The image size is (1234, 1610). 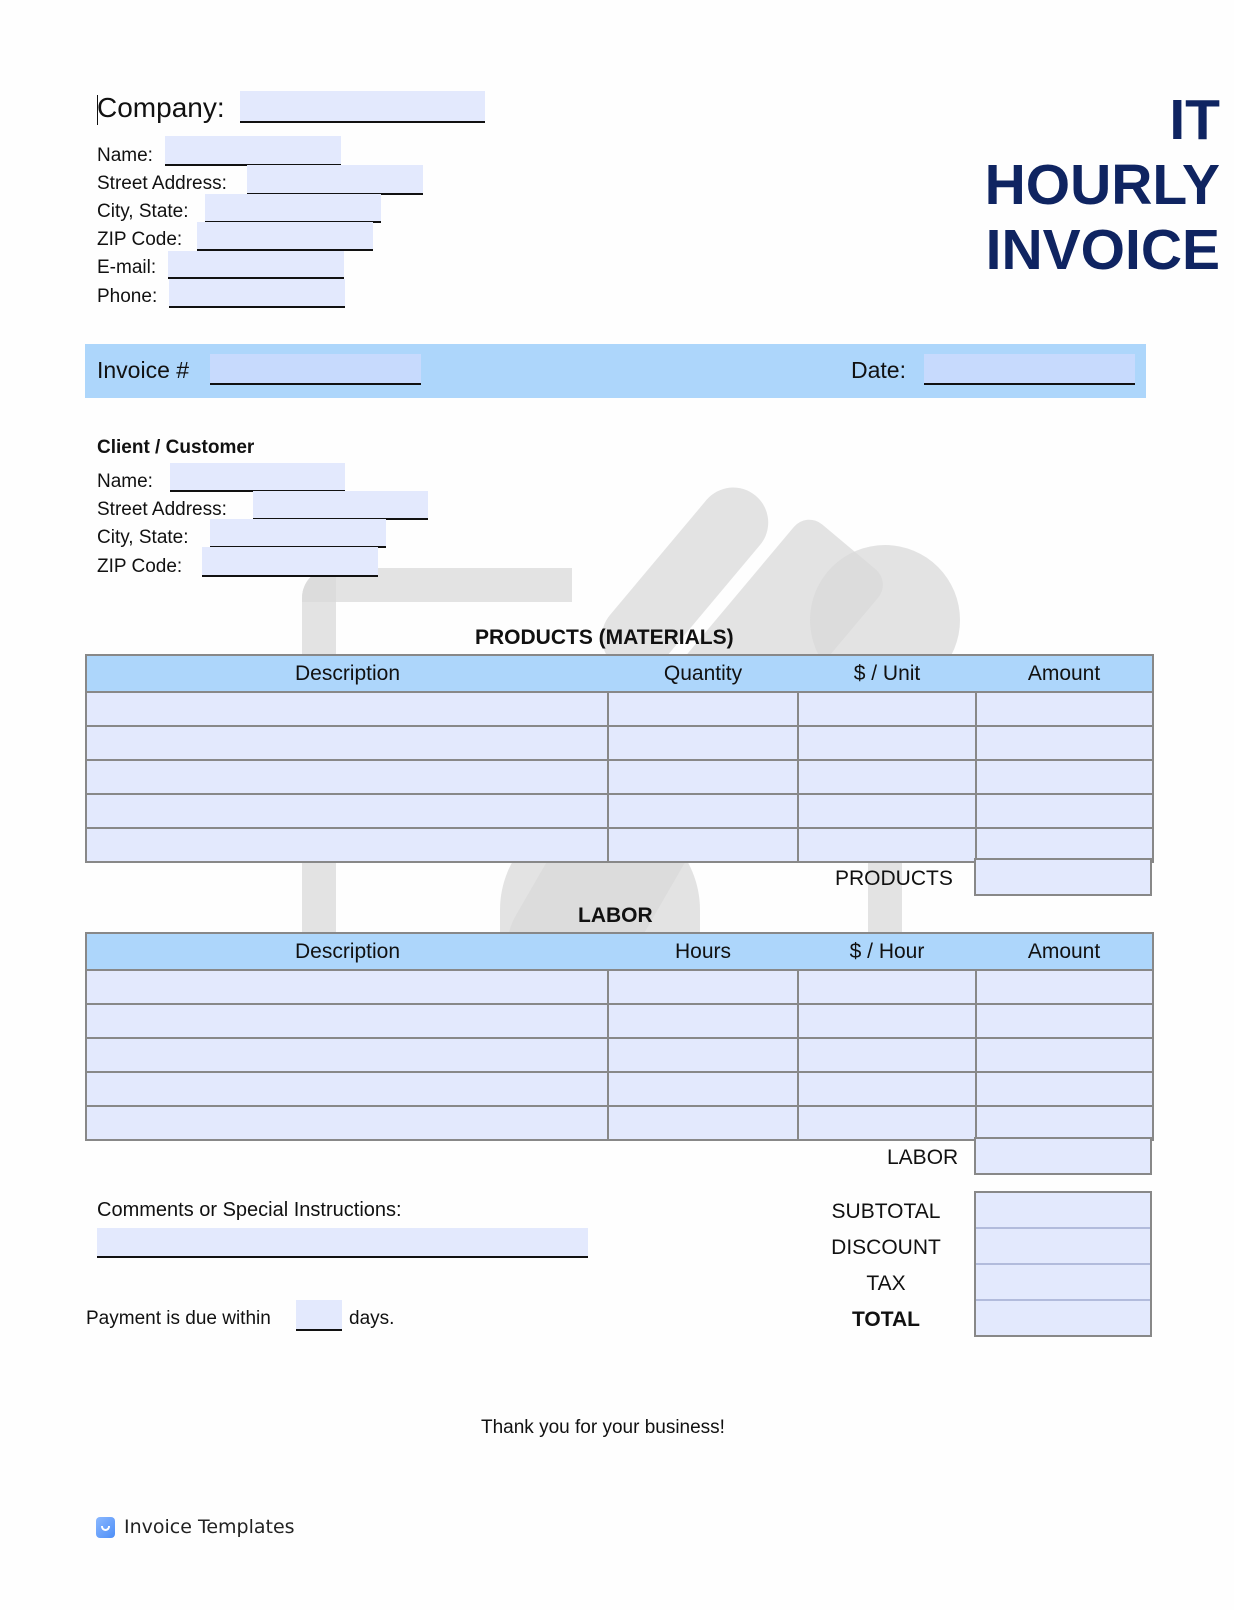 What do you see at coordinates (619, 673) in the screenshot?
I see `products-header-row: Description Quantity $ / Unit Amount` at bounding box center [619, 673].